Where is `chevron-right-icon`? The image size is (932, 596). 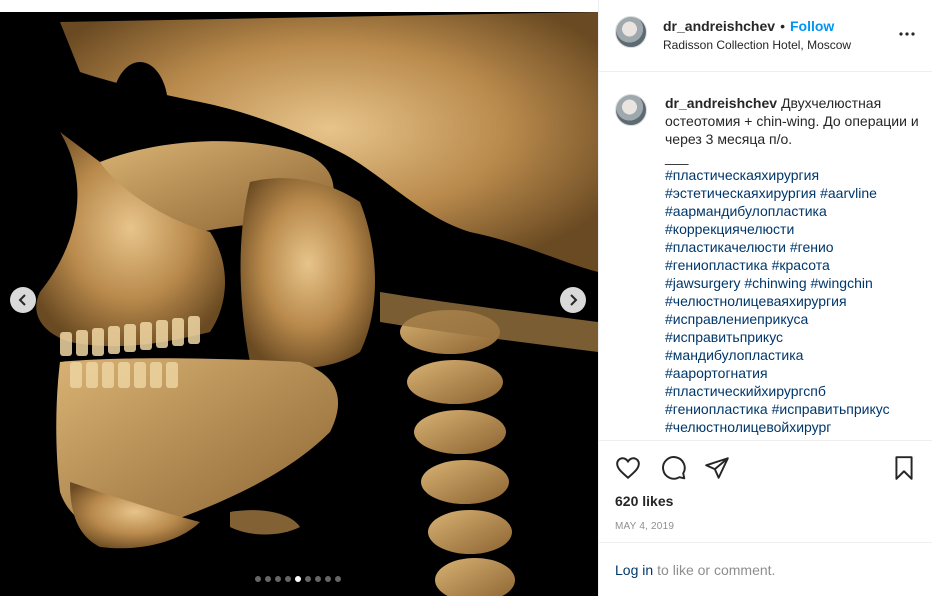 chevron-right-icon is located at coordinates (574, 300).